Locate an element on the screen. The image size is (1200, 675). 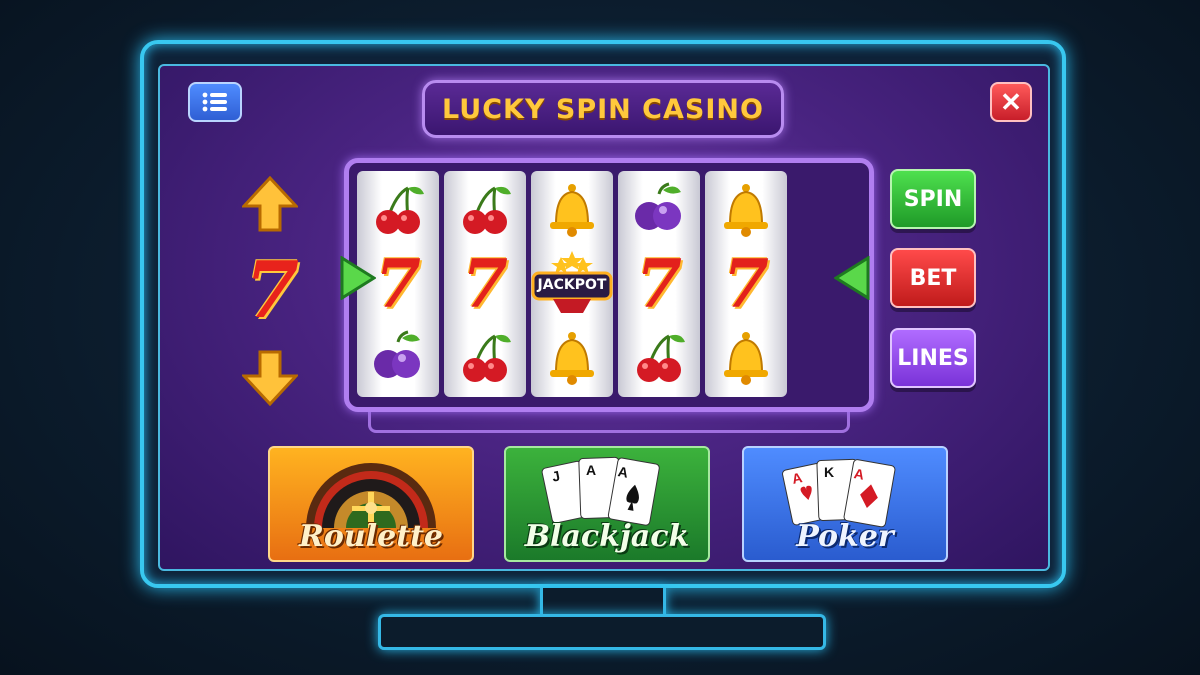
reel-3: JACKPOT is located at coordinates (572, 284).